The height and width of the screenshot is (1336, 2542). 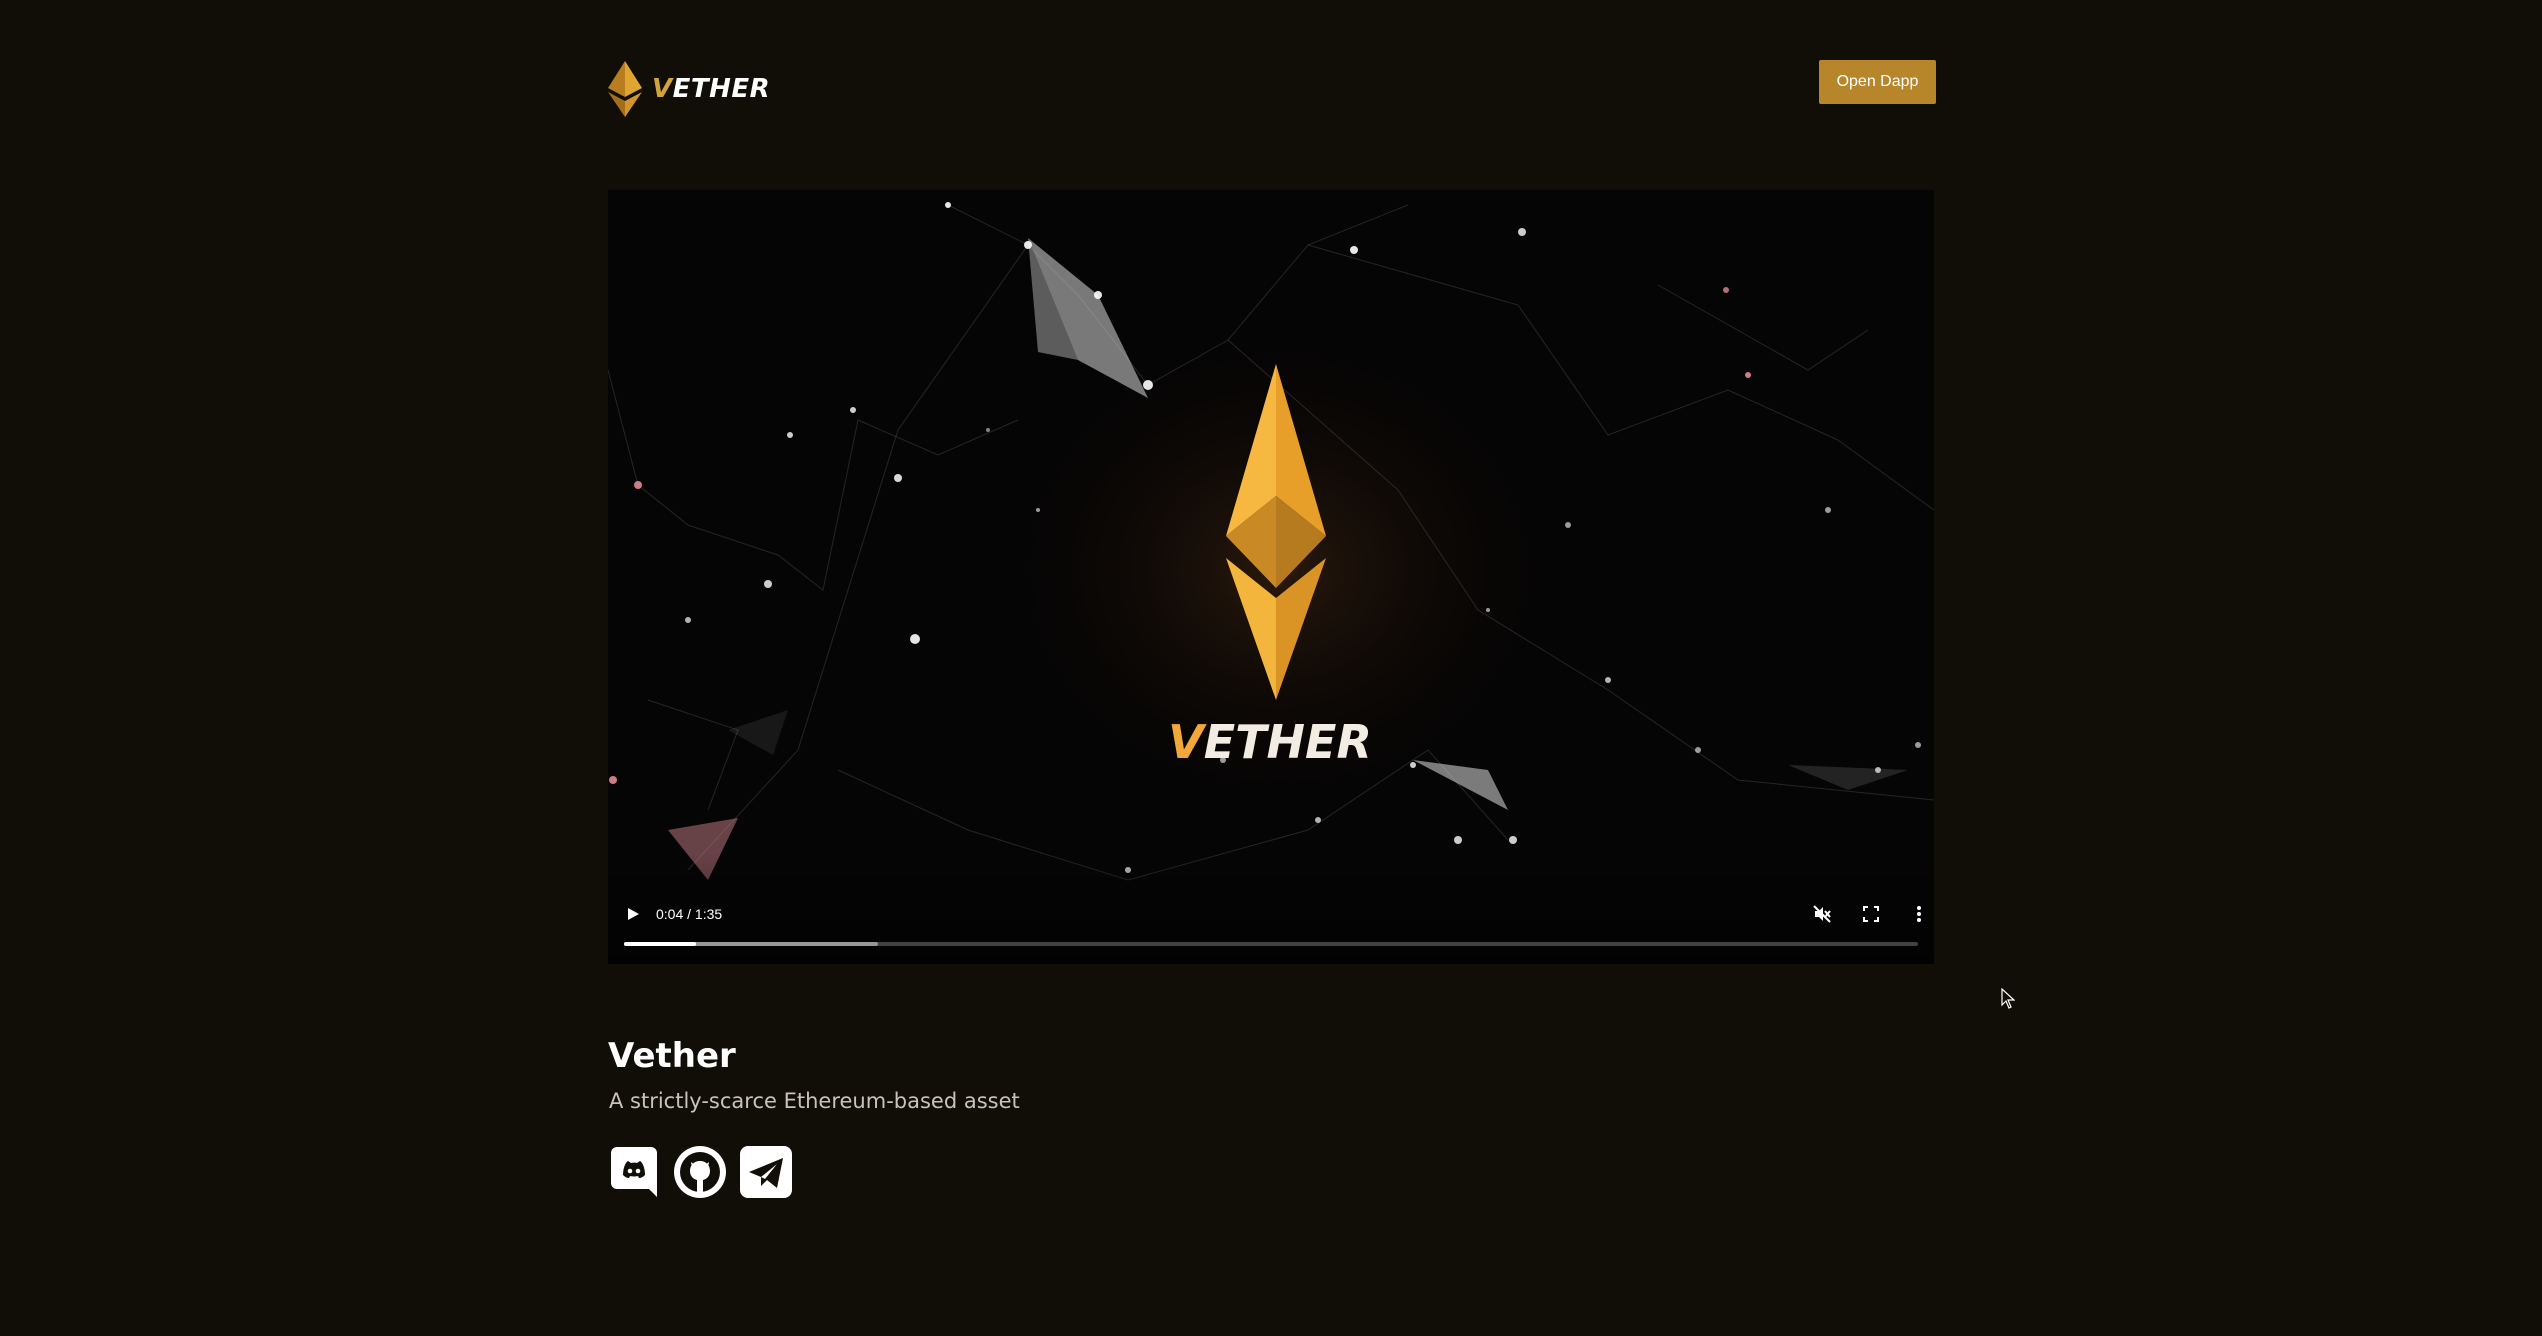 I want to click on more-vertical-icon, so click(x=1919, y=914).